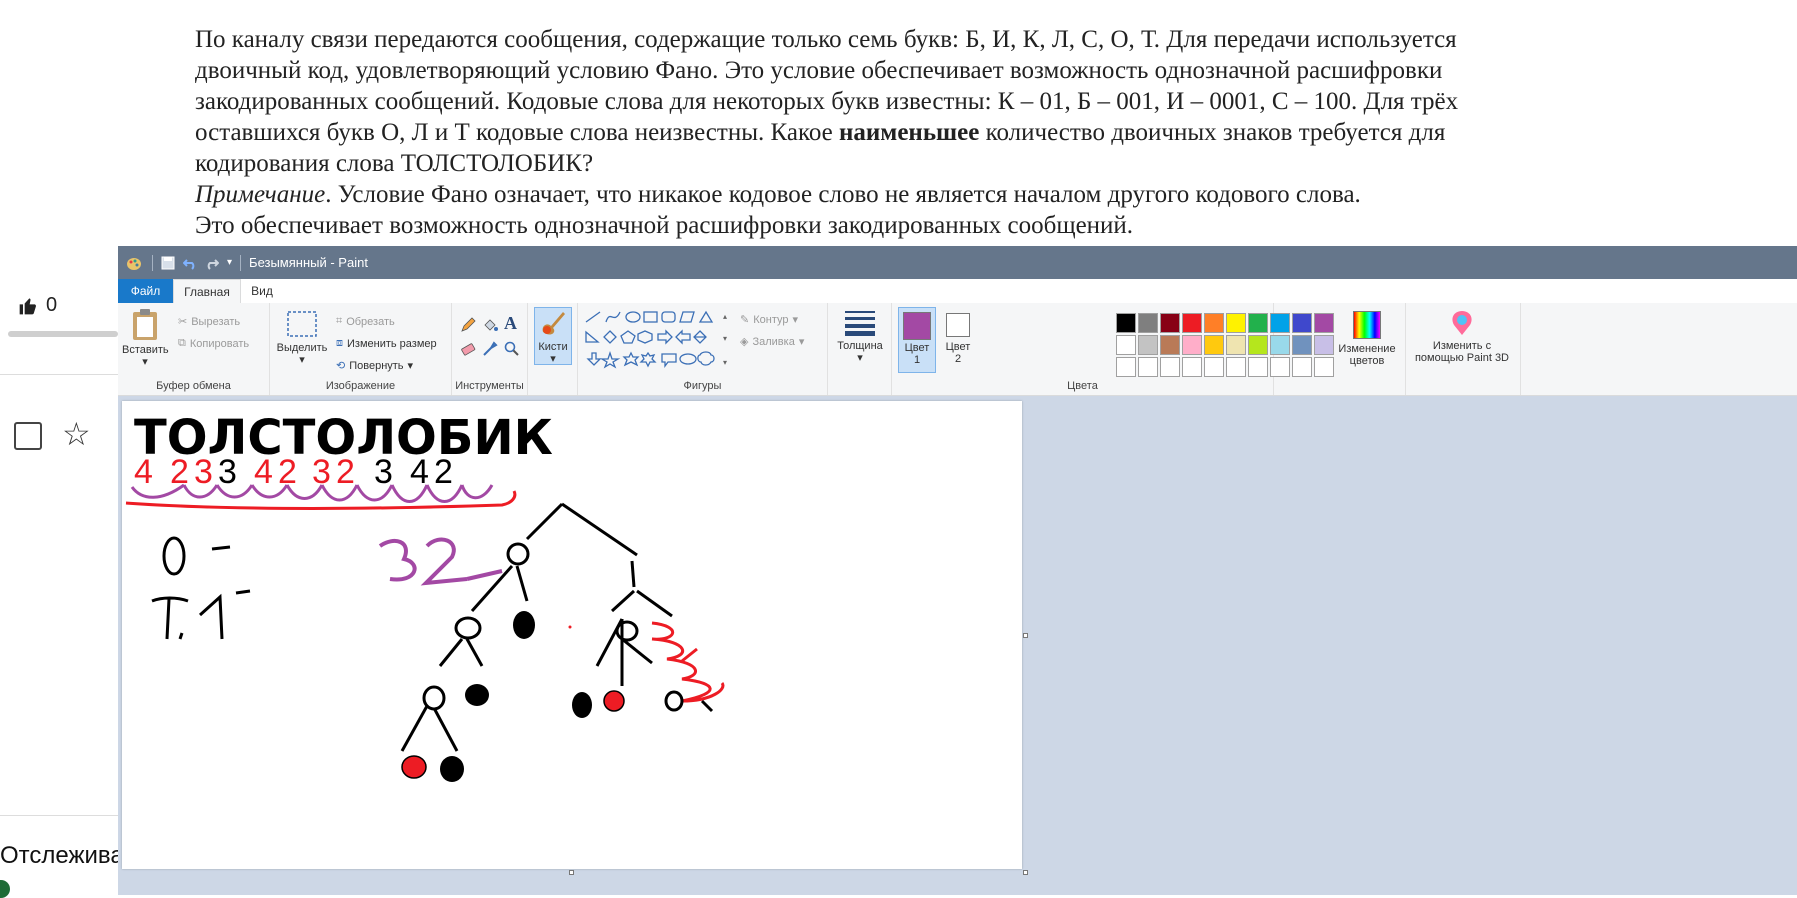  Describe the element at coordinates (203, 472) in the screenshot. I see `digit-label: 3` at that location.